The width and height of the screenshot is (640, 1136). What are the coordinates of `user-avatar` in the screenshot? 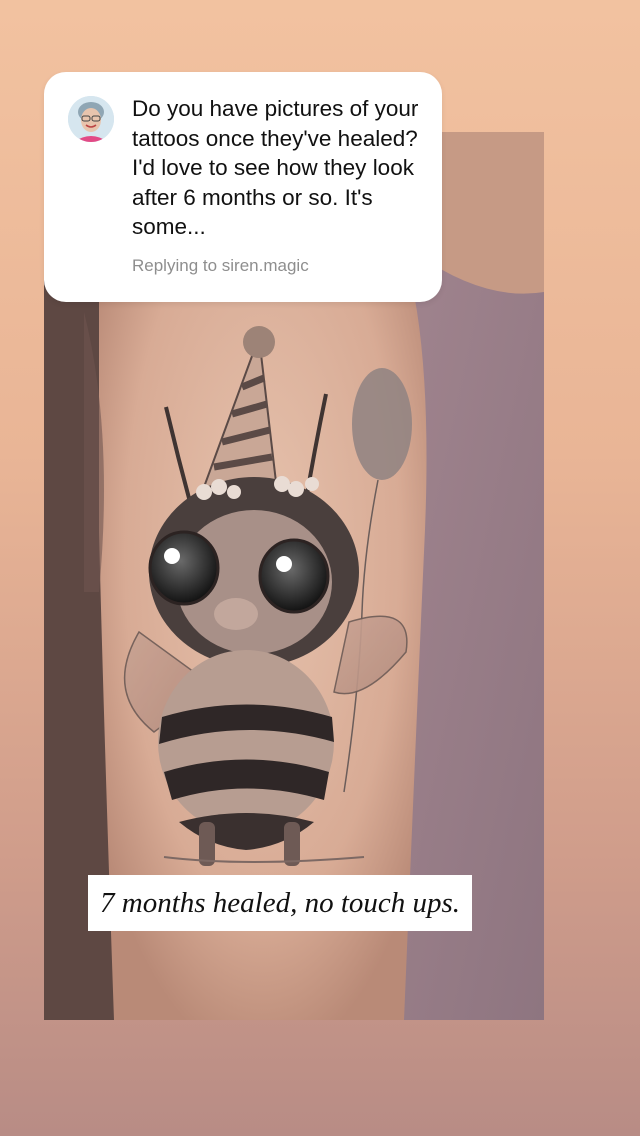 It's located at (91, 119).